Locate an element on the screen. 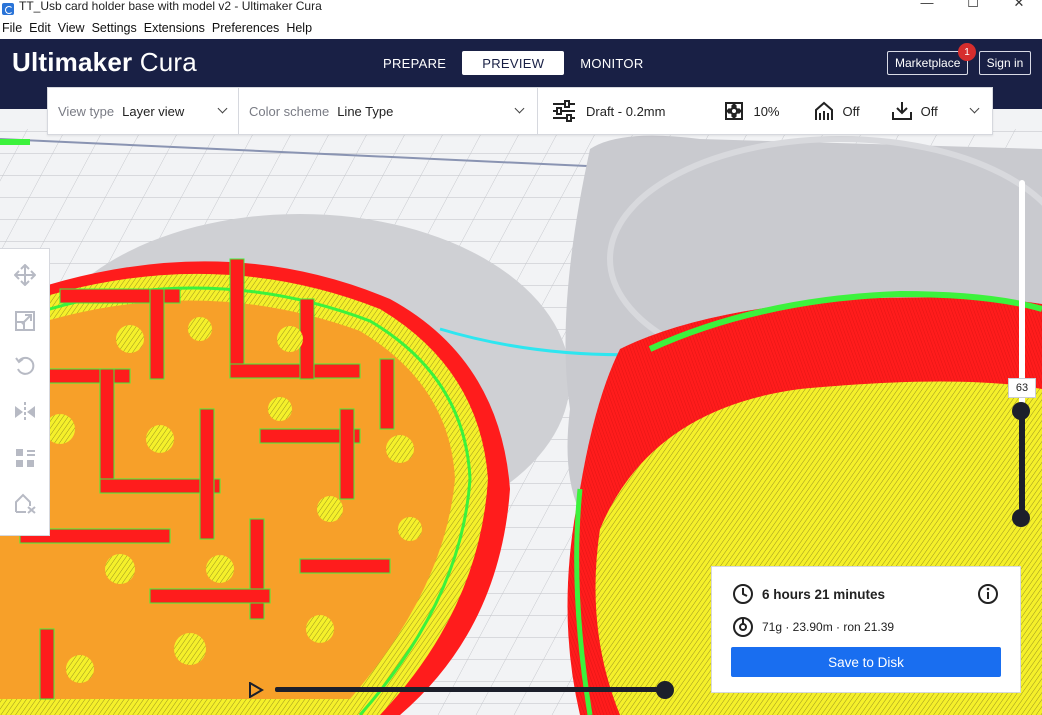  support-icon is located at coordinates (823, 110).